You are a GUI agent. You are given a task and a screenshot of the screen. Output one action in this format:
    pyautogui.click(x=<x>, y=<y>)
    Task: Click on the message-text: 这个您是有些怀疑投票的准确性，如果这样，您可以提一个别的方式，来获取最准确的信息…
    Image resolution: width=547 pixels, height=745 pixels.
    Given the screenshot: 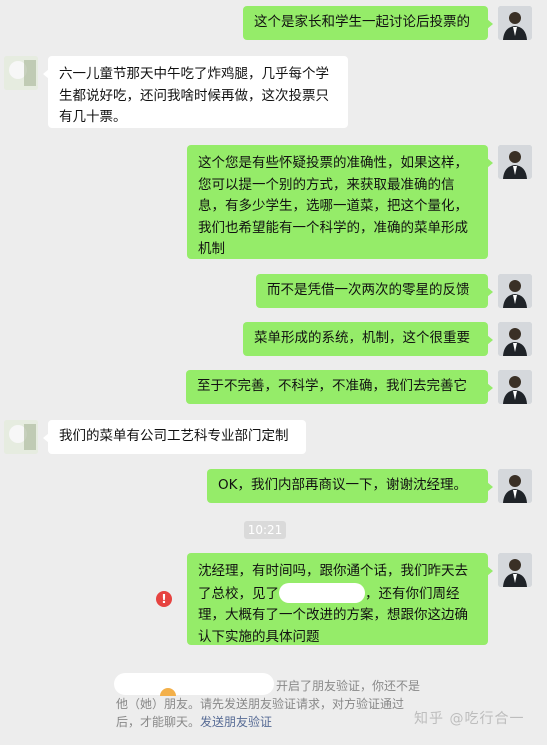 What is the action you would take?
    pyautogui.click(x=333, y=206)
    